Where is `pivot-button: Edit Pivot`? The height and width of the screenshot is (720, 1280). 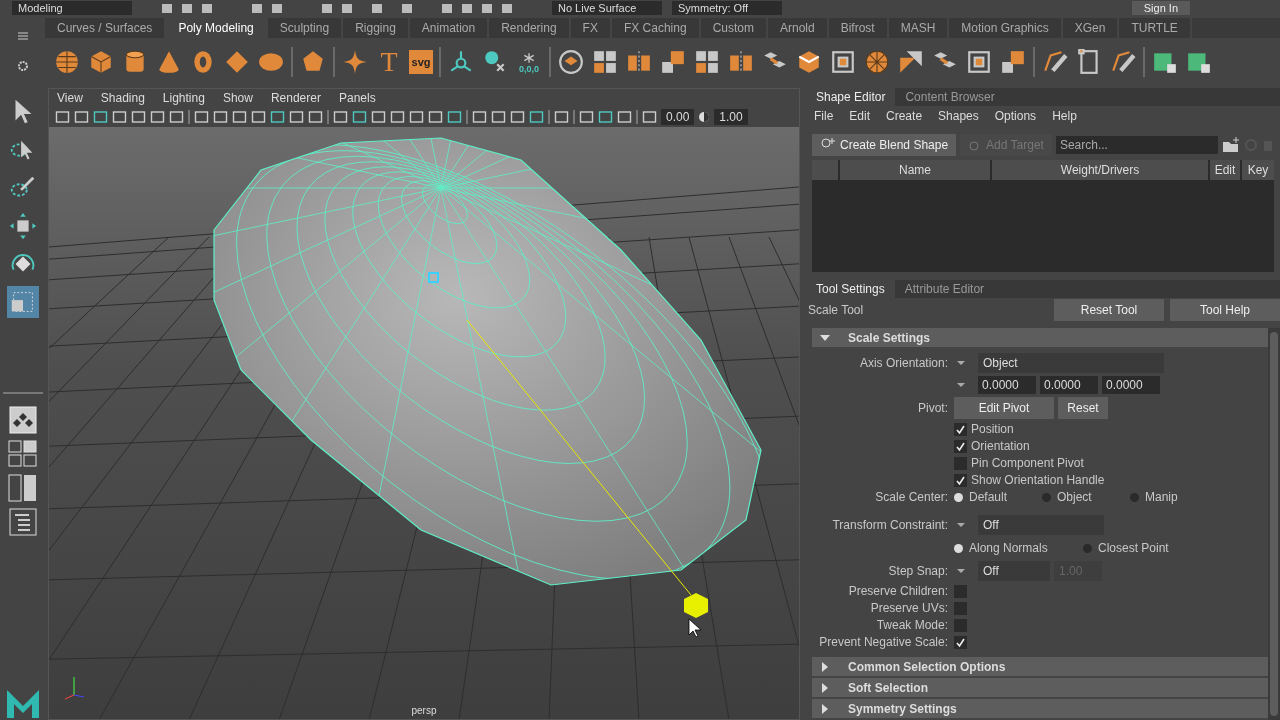
pivot-button: Edit Pivot is located at coordinates (1004, 408).